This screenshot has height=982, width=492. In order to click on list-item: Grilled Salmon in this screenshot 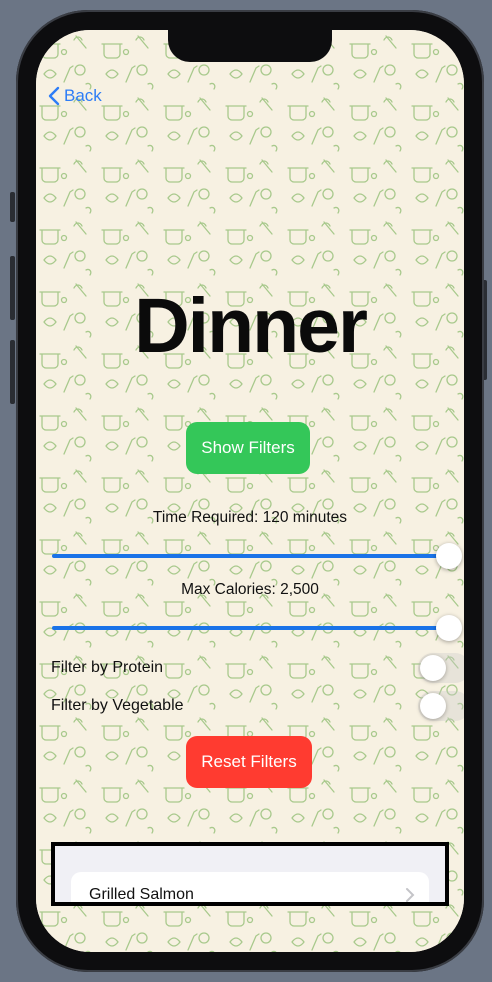, I will do `click(250, 887)`.